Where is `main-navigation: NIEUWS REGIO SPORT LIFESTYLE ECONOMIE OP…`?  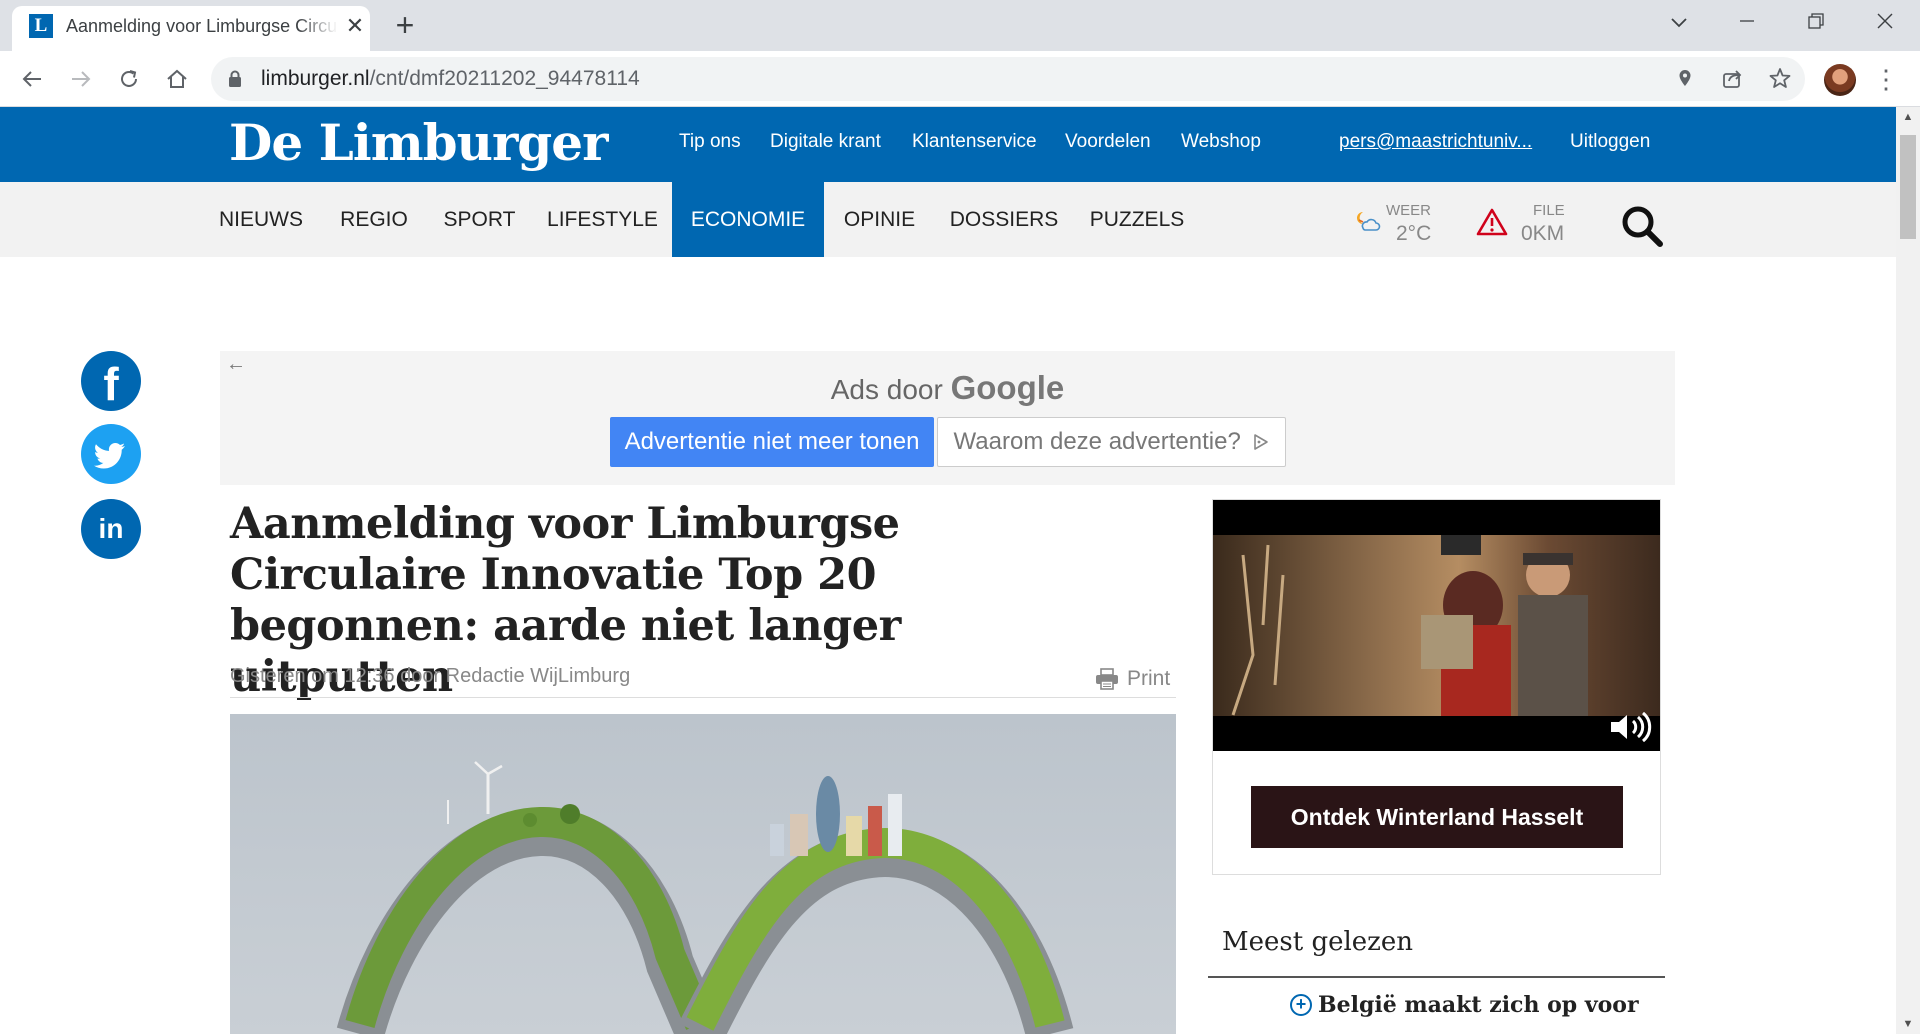 main-navigation: NIEUWS REGIO SPORT LIFESTYLE ECONOMIE OP… is located at coordinates (948, 219).